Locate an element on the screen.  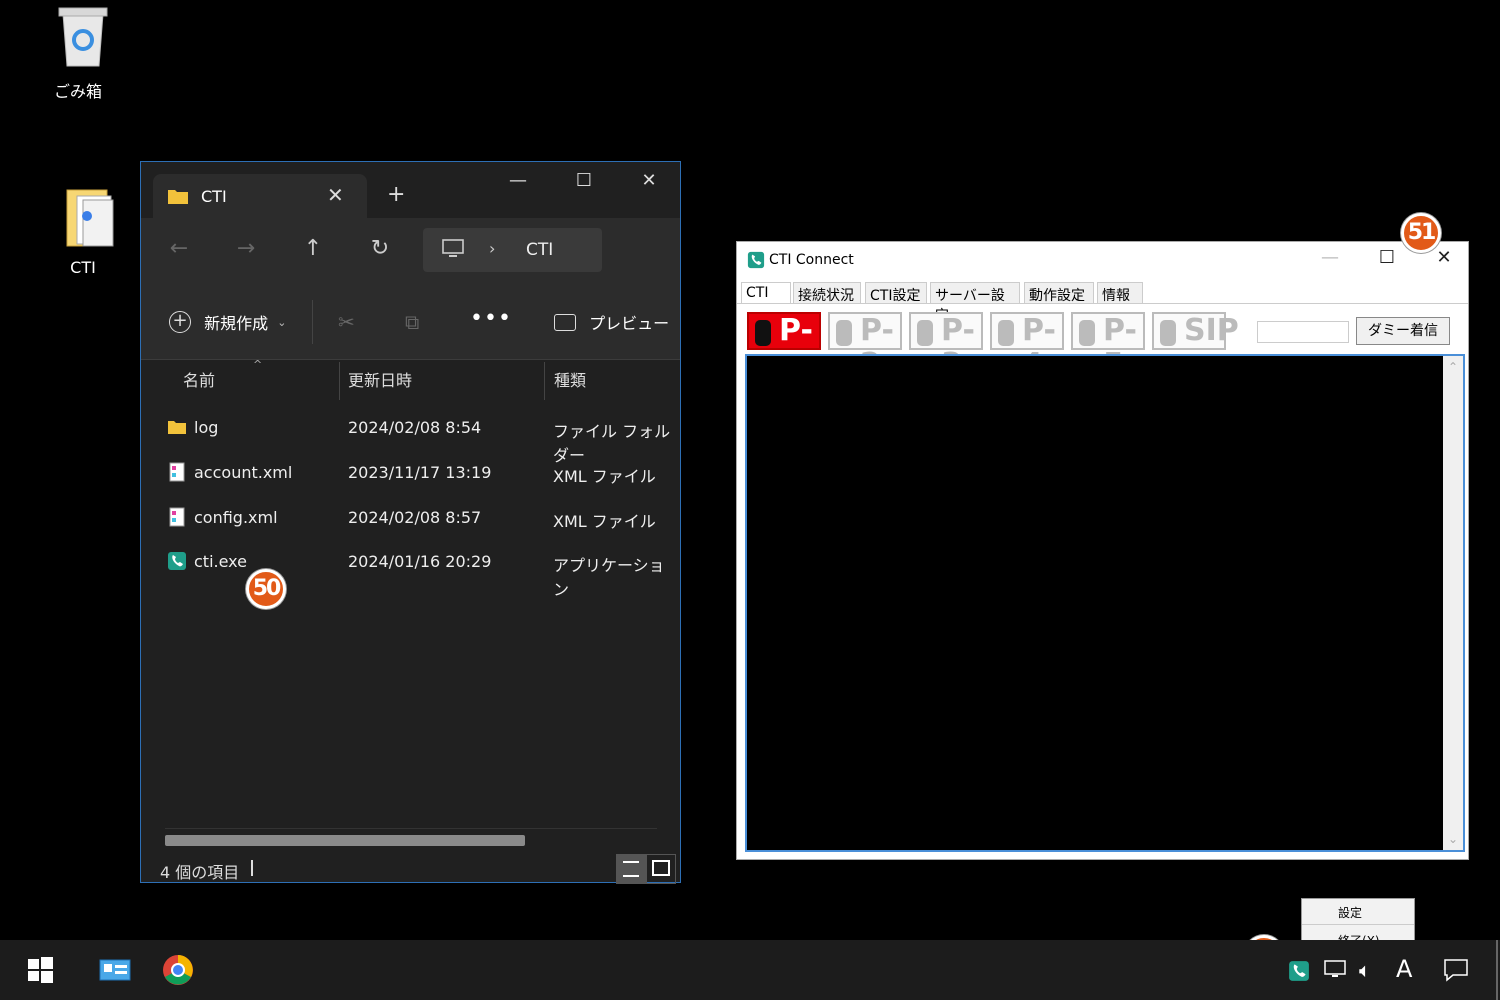
file-row: config.xml 2024/02/08 8:57 XML ファイル is located at coordinates (410, 517).